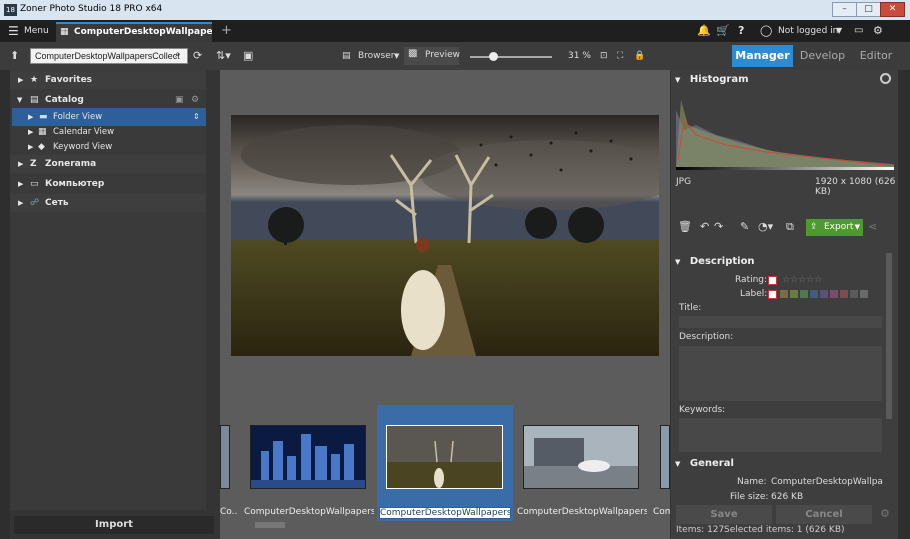 The height and width of the screenshot is (539, 910). Describe the element at coordinates (744, 226) in the screenshot. I see `wand-icon: ✎` at that location.